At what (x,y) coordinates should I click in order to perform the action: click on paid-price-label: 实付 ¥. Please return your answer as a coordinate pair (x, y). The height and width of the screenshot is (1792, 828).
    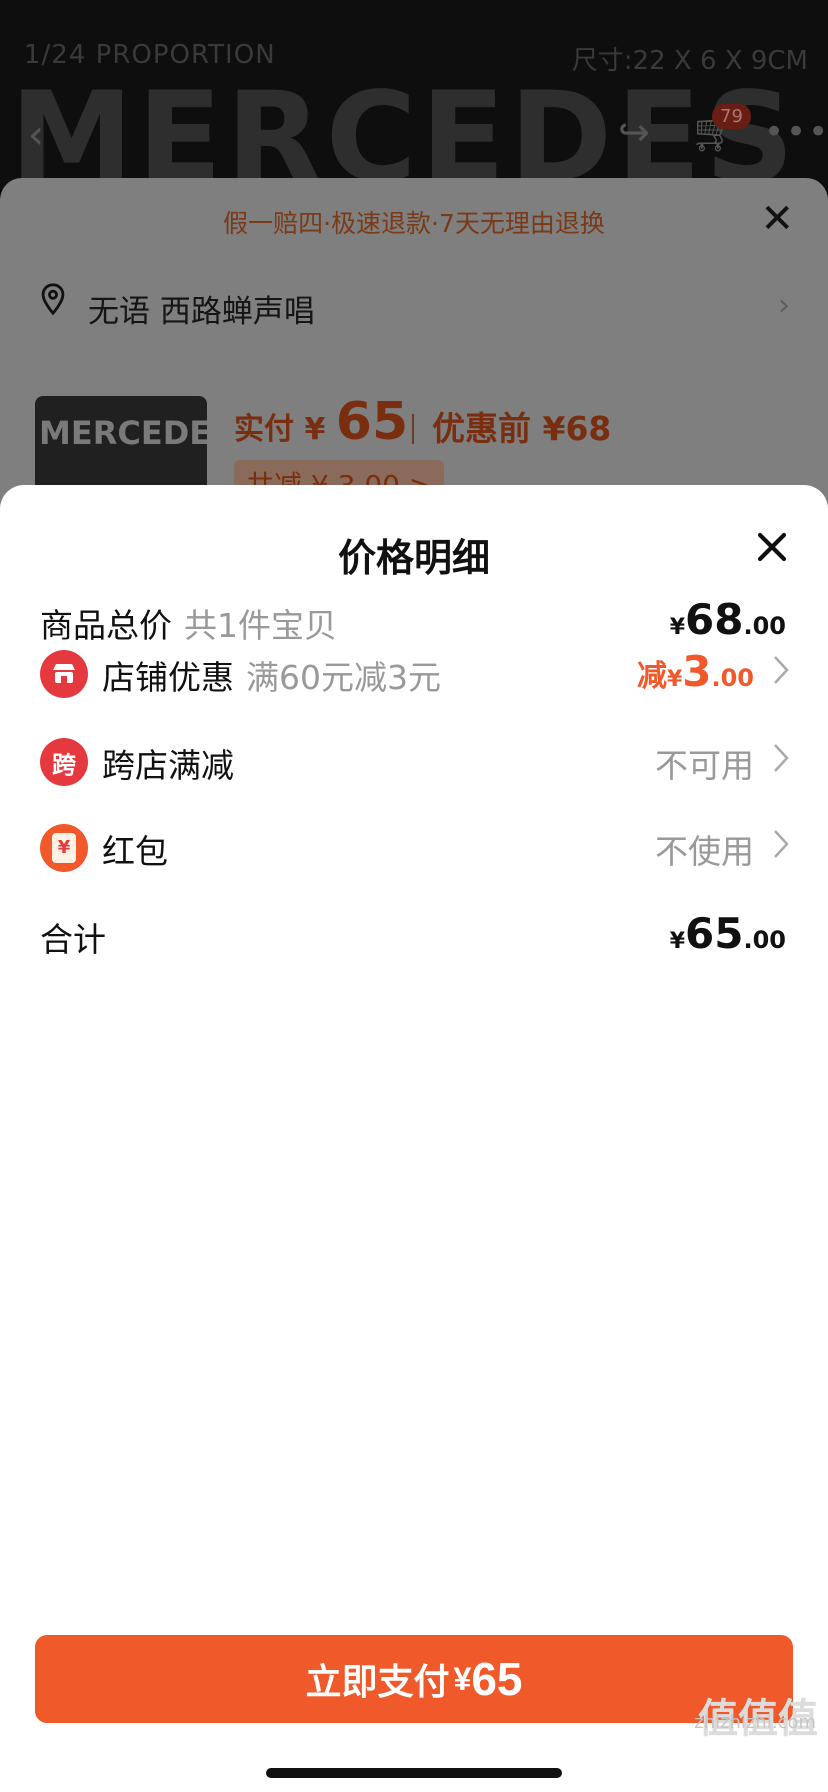
    Looking at the image, I should click on (280, 429).